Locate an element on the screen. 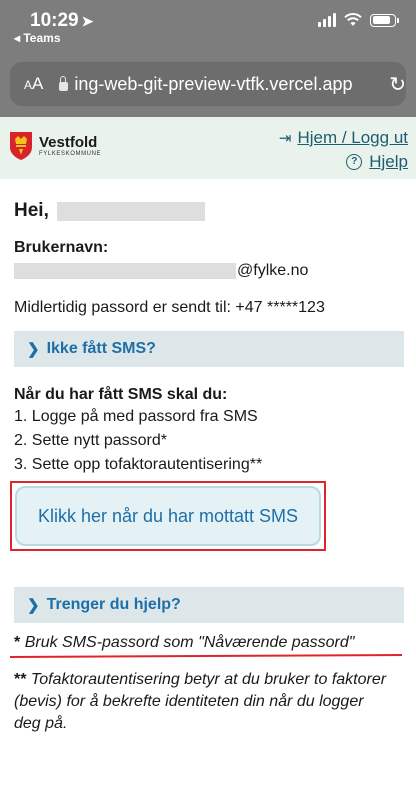  coat-of-arms-icon is located at coordinates (21, 146).